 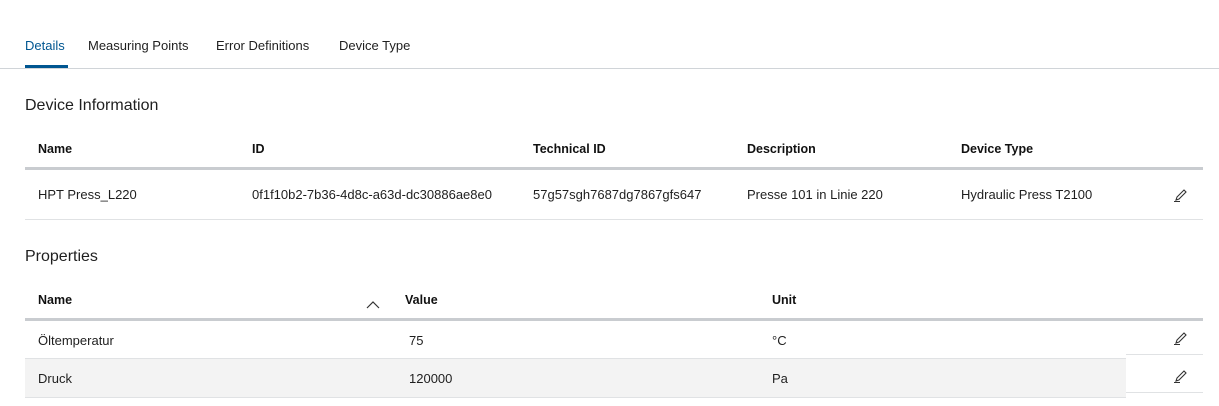 What do you see at coordinates (258, 149) in the screenshot?
I see `column-header-id: ID` at bounding box center [258, 149].